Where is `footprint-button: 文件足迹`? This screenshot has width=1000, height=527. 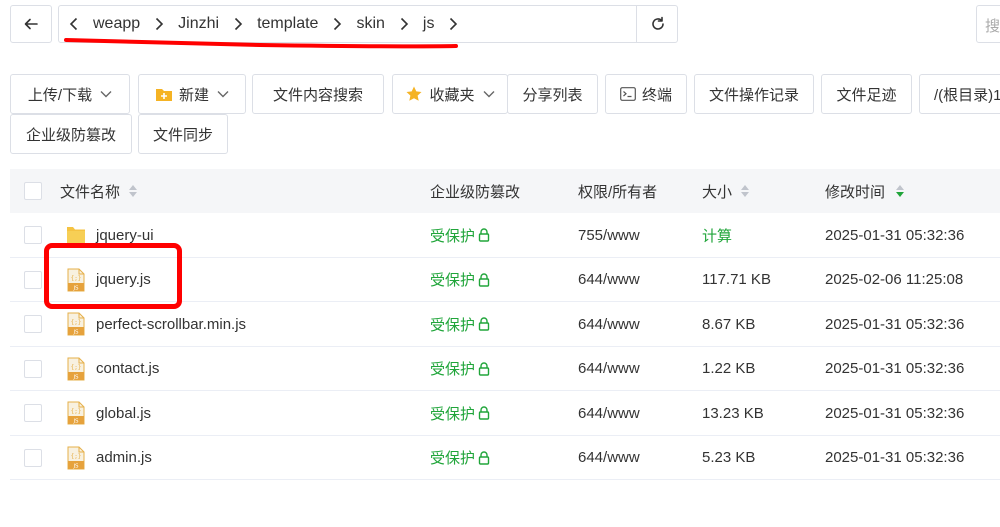 footprint-button: 文件足迹 is located at coordinates (866, 94).